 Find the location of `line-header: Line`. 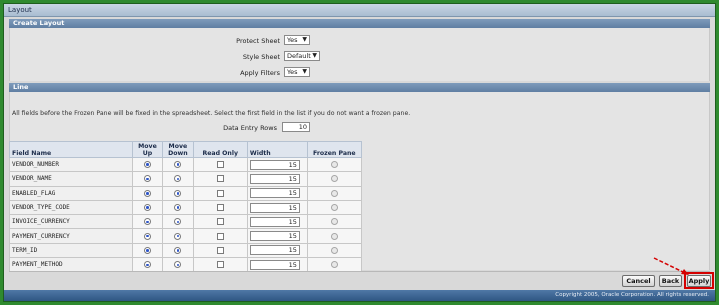

line-header: Line is located at coordinates (359, 87).